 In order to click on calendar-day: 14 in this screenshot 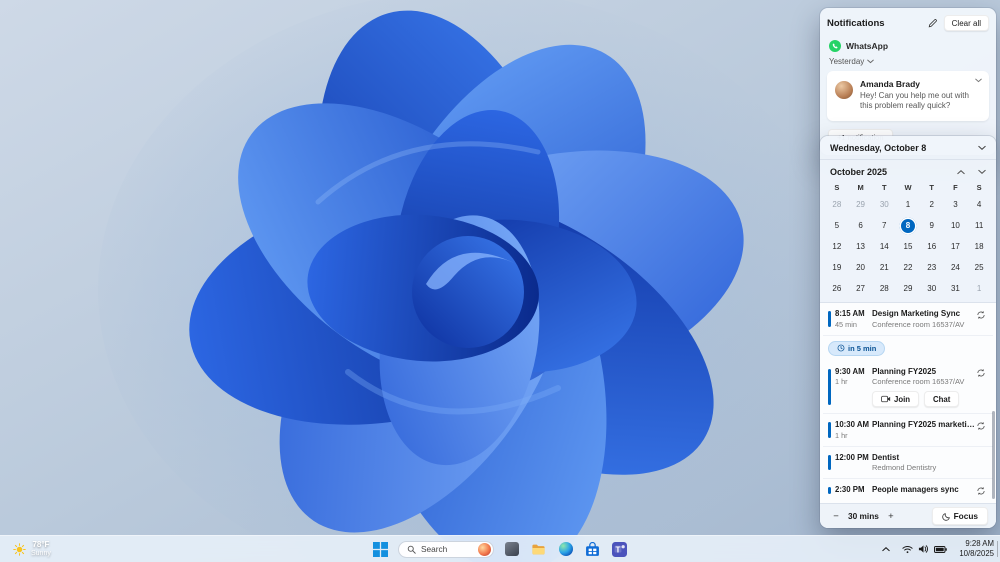, I will do `click(884, 246)`.